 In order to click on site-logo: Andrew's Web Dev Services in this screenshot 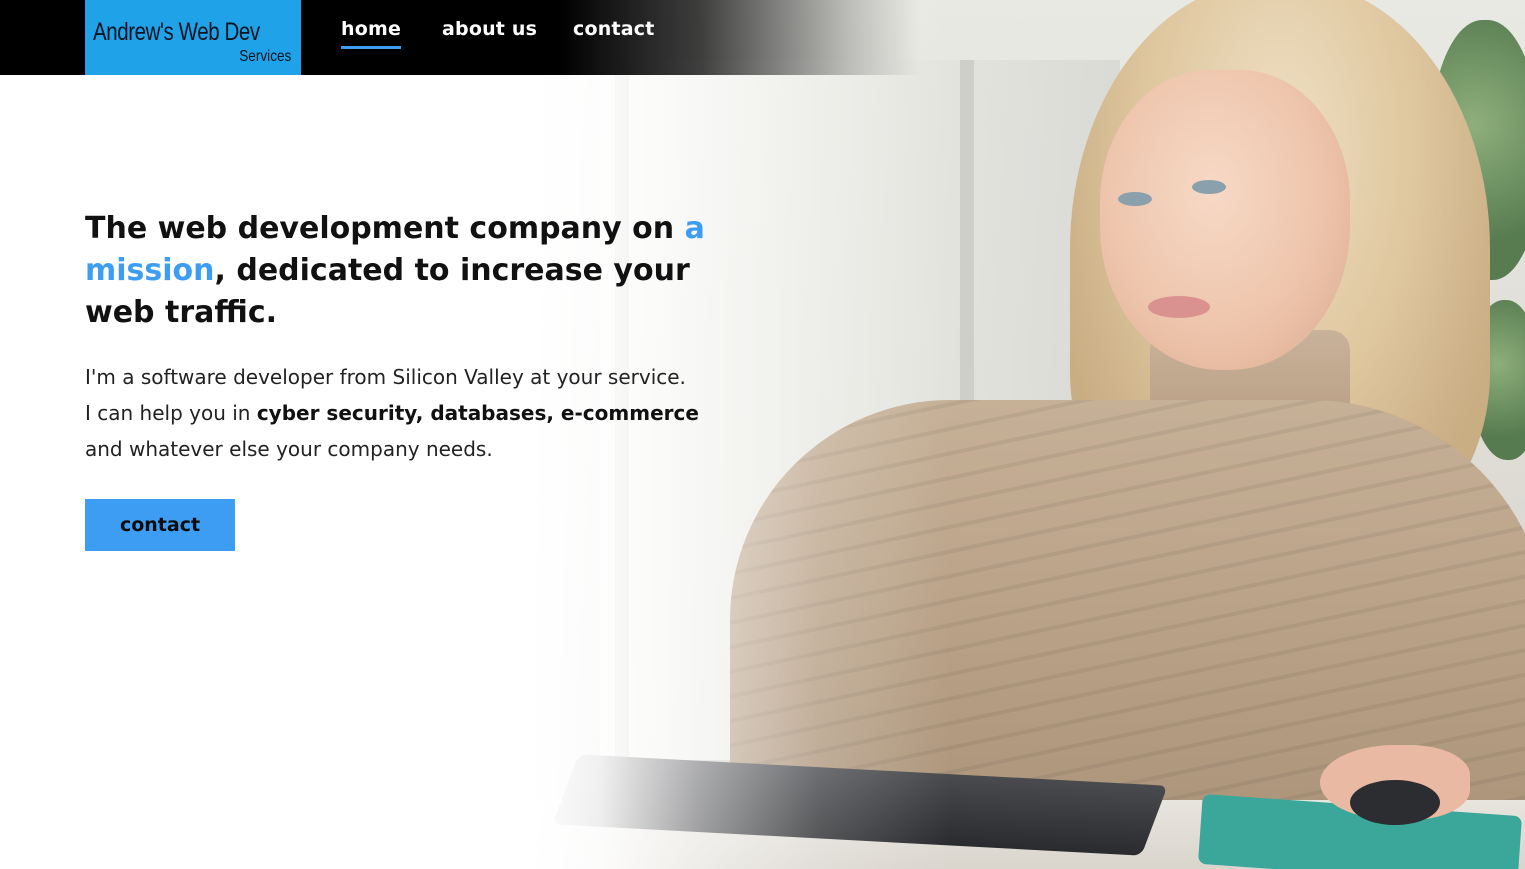, I will do `click(193, 37)`.